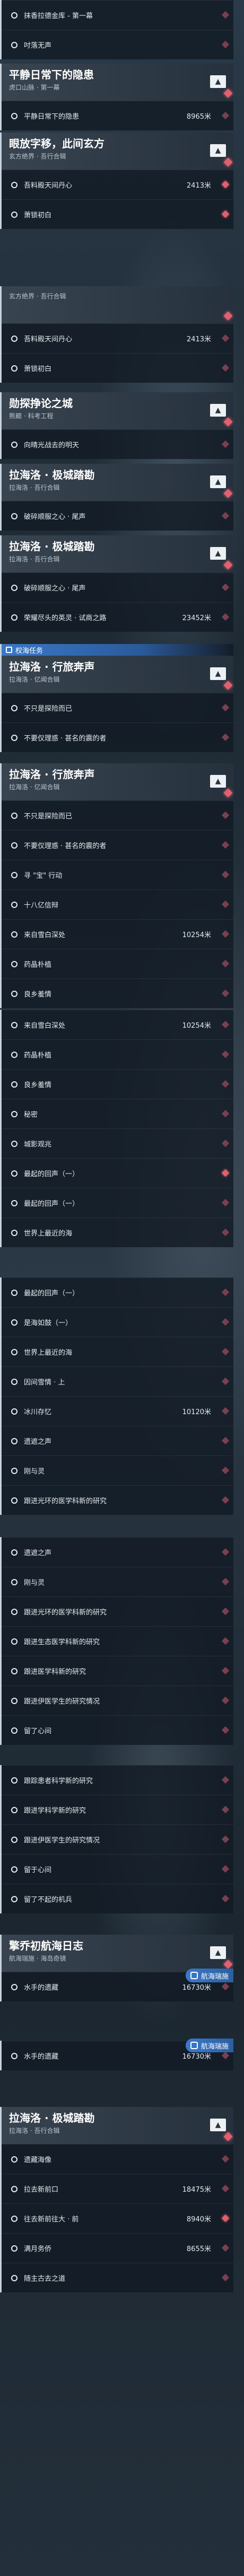  What do you see at coordinates (118, 1780) in the screenshot?
I see `quest-step-row: 跟踪患者科学新的研究` at bounding box center [118, 1780].